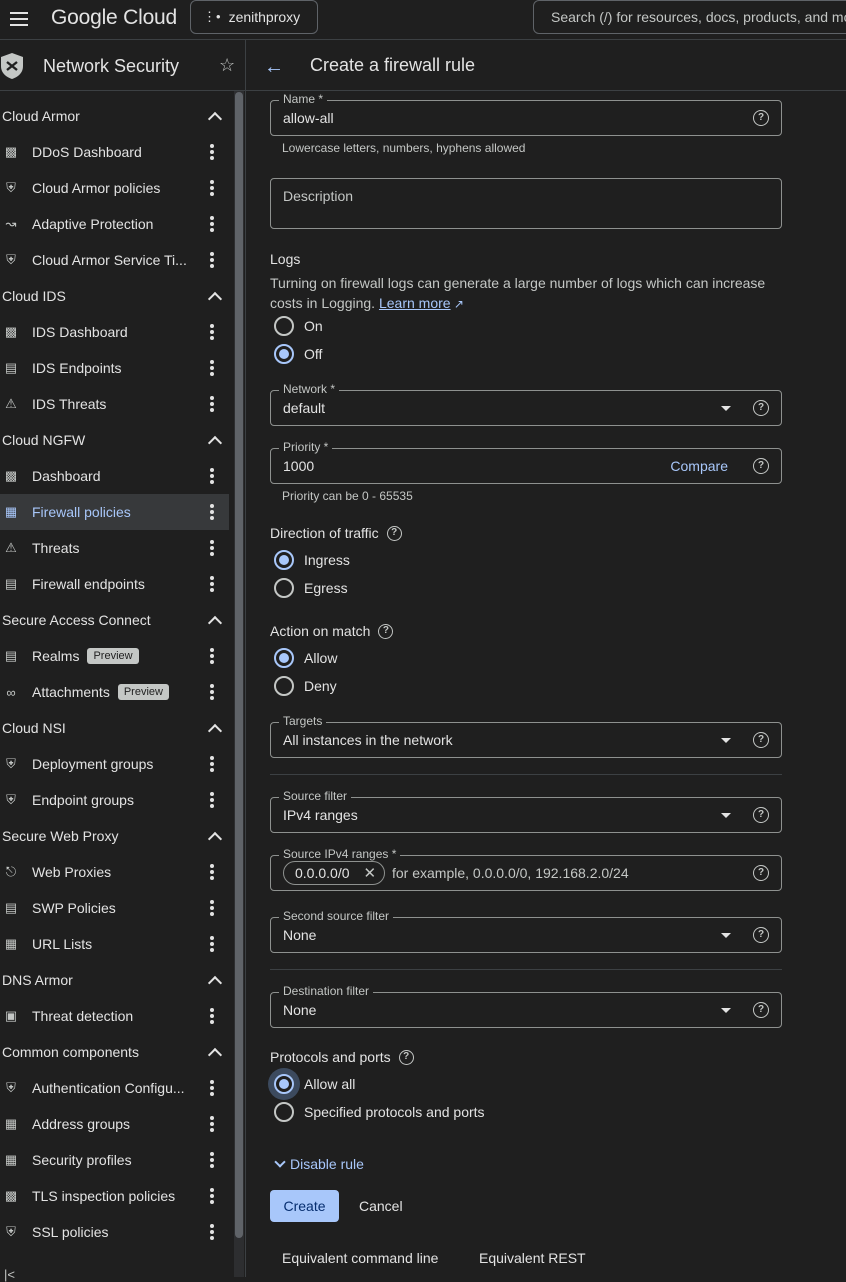  What do you see at coordinates (370, 873) in the screenshot?
I see `remove-chip-icon: ✕` at bounding box center [370, 873].